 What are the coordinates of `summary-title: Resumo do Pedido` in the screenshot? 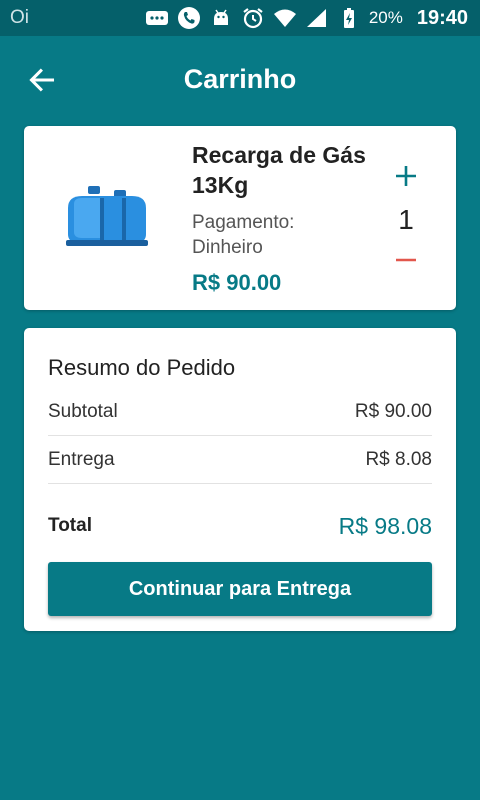 It's located at (142, 367).